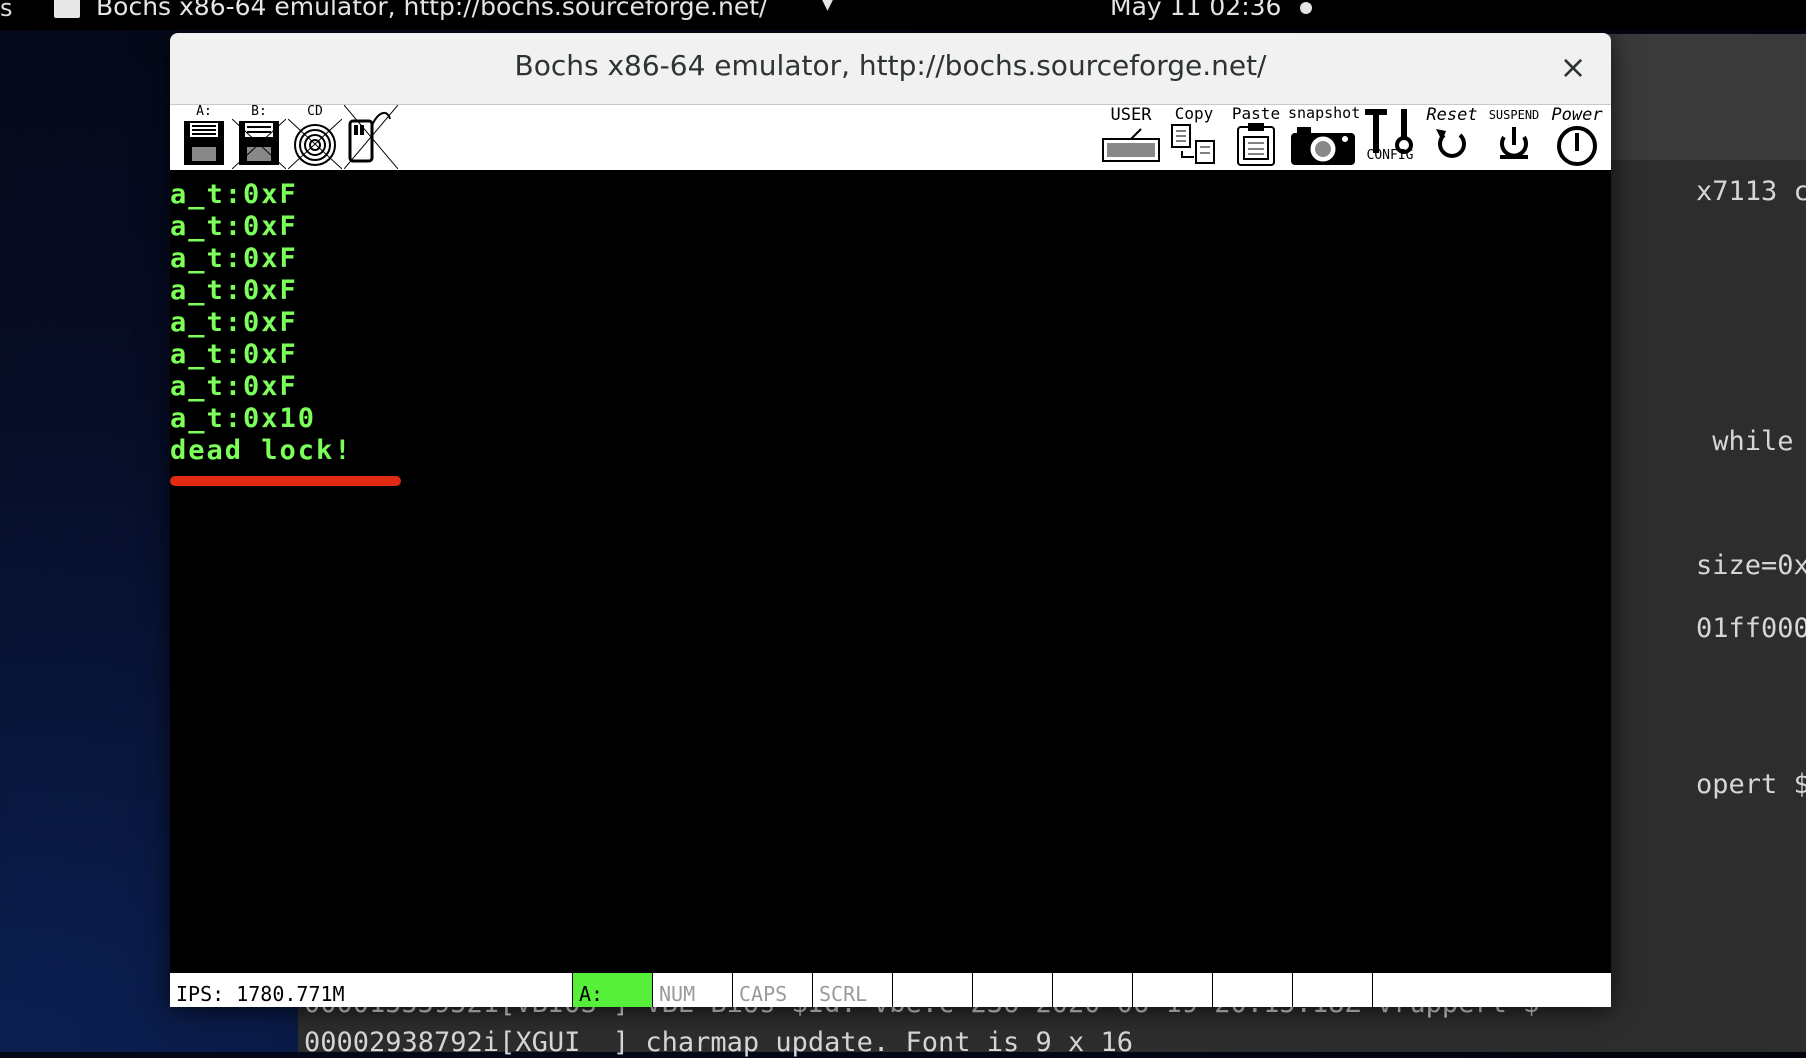 Image resolution: width=1806 pixels, height=1058 pixels. What do you see at coordinates (259, 111) in the screenshot?
I see `floppy-b-label: B:` at bounding box center [259, 111].